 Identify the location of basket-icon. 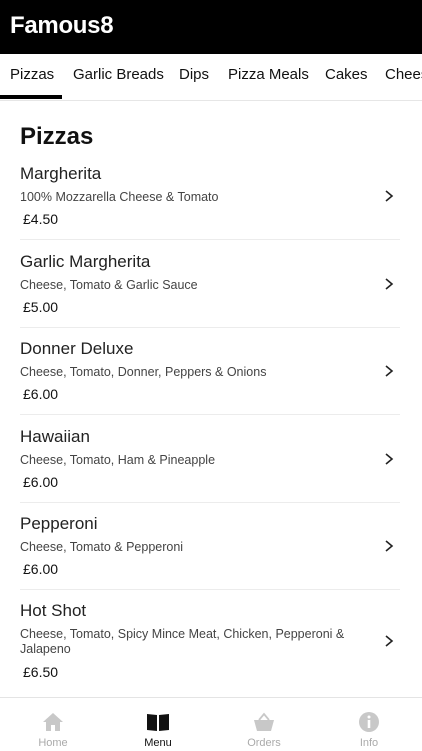
(264, 721).